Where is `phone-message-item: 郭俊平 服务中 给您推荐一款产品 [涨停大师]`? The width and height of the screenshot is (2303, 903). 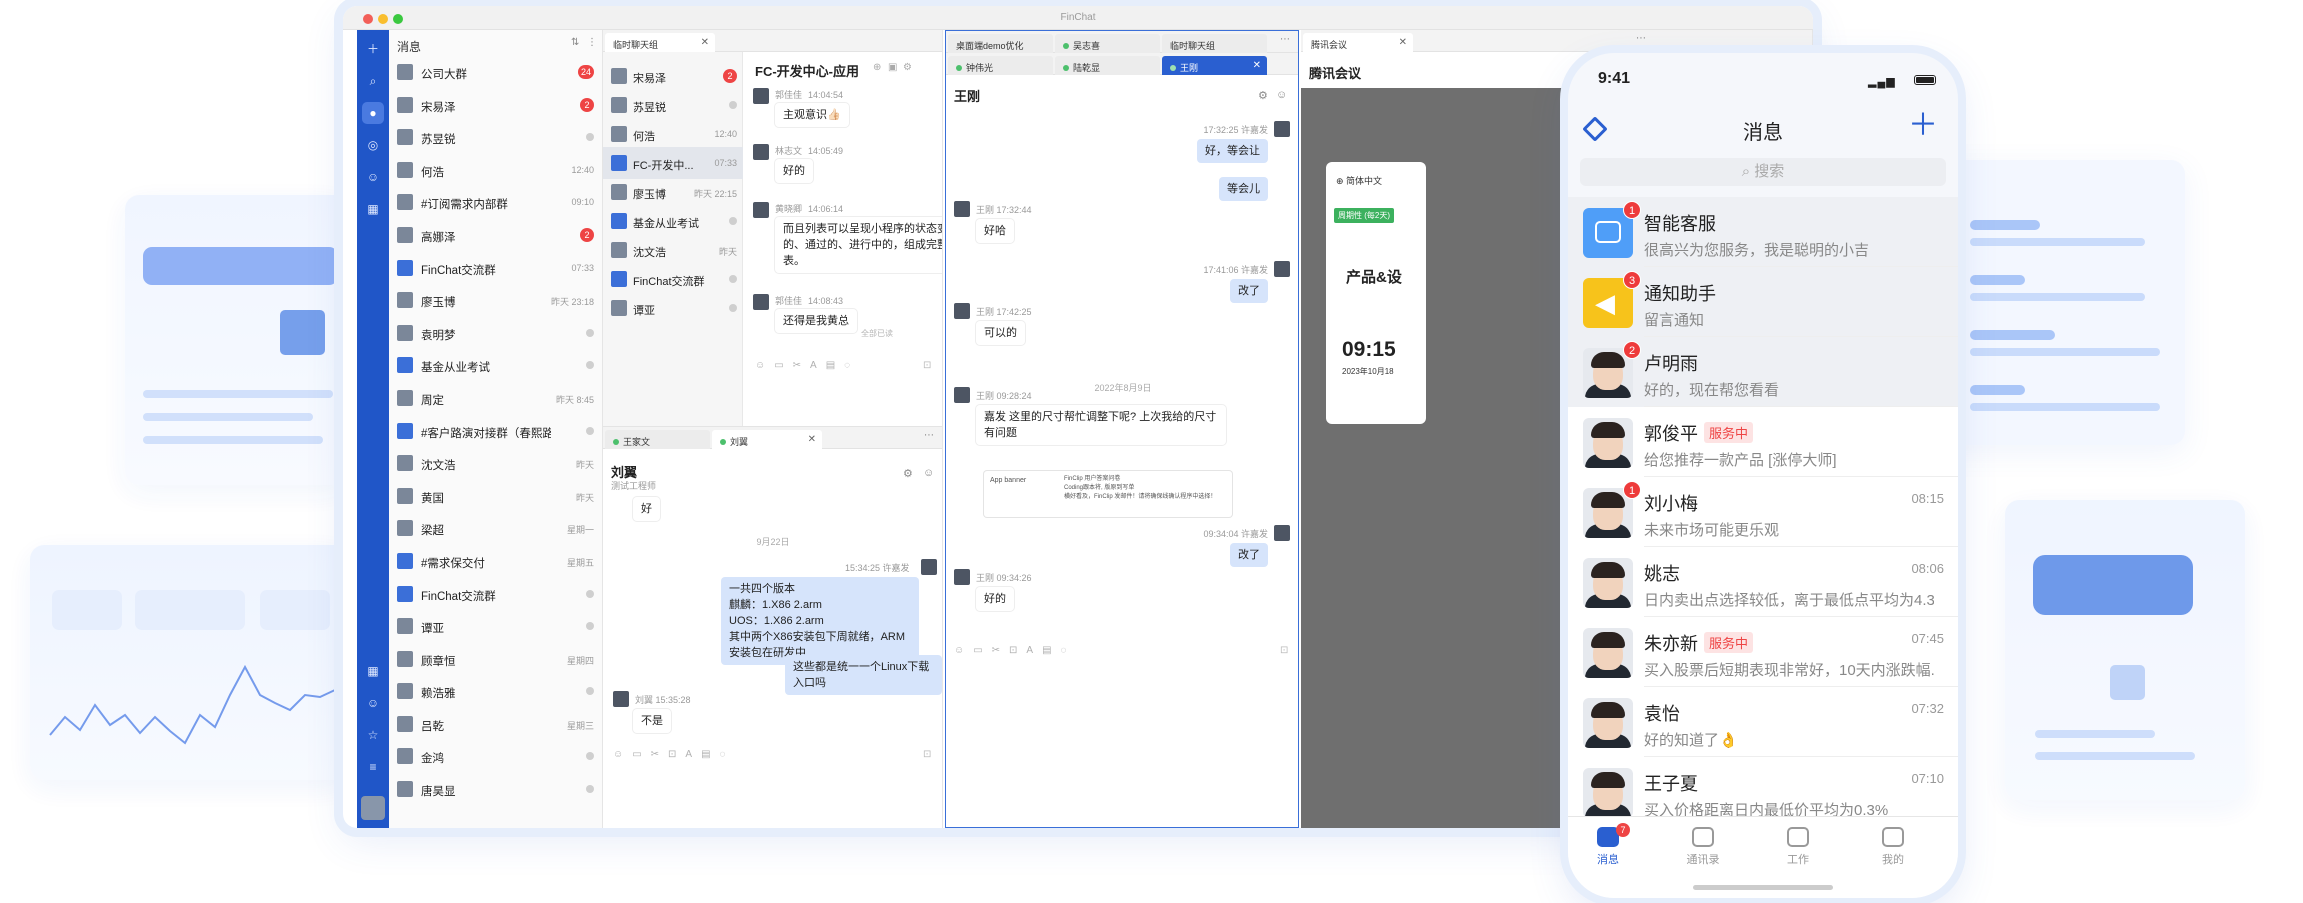
phone-message-item: 郭俊平 服务中 给您推荐一款产品 [涨停大师] is located at coordinates (1763, 442).